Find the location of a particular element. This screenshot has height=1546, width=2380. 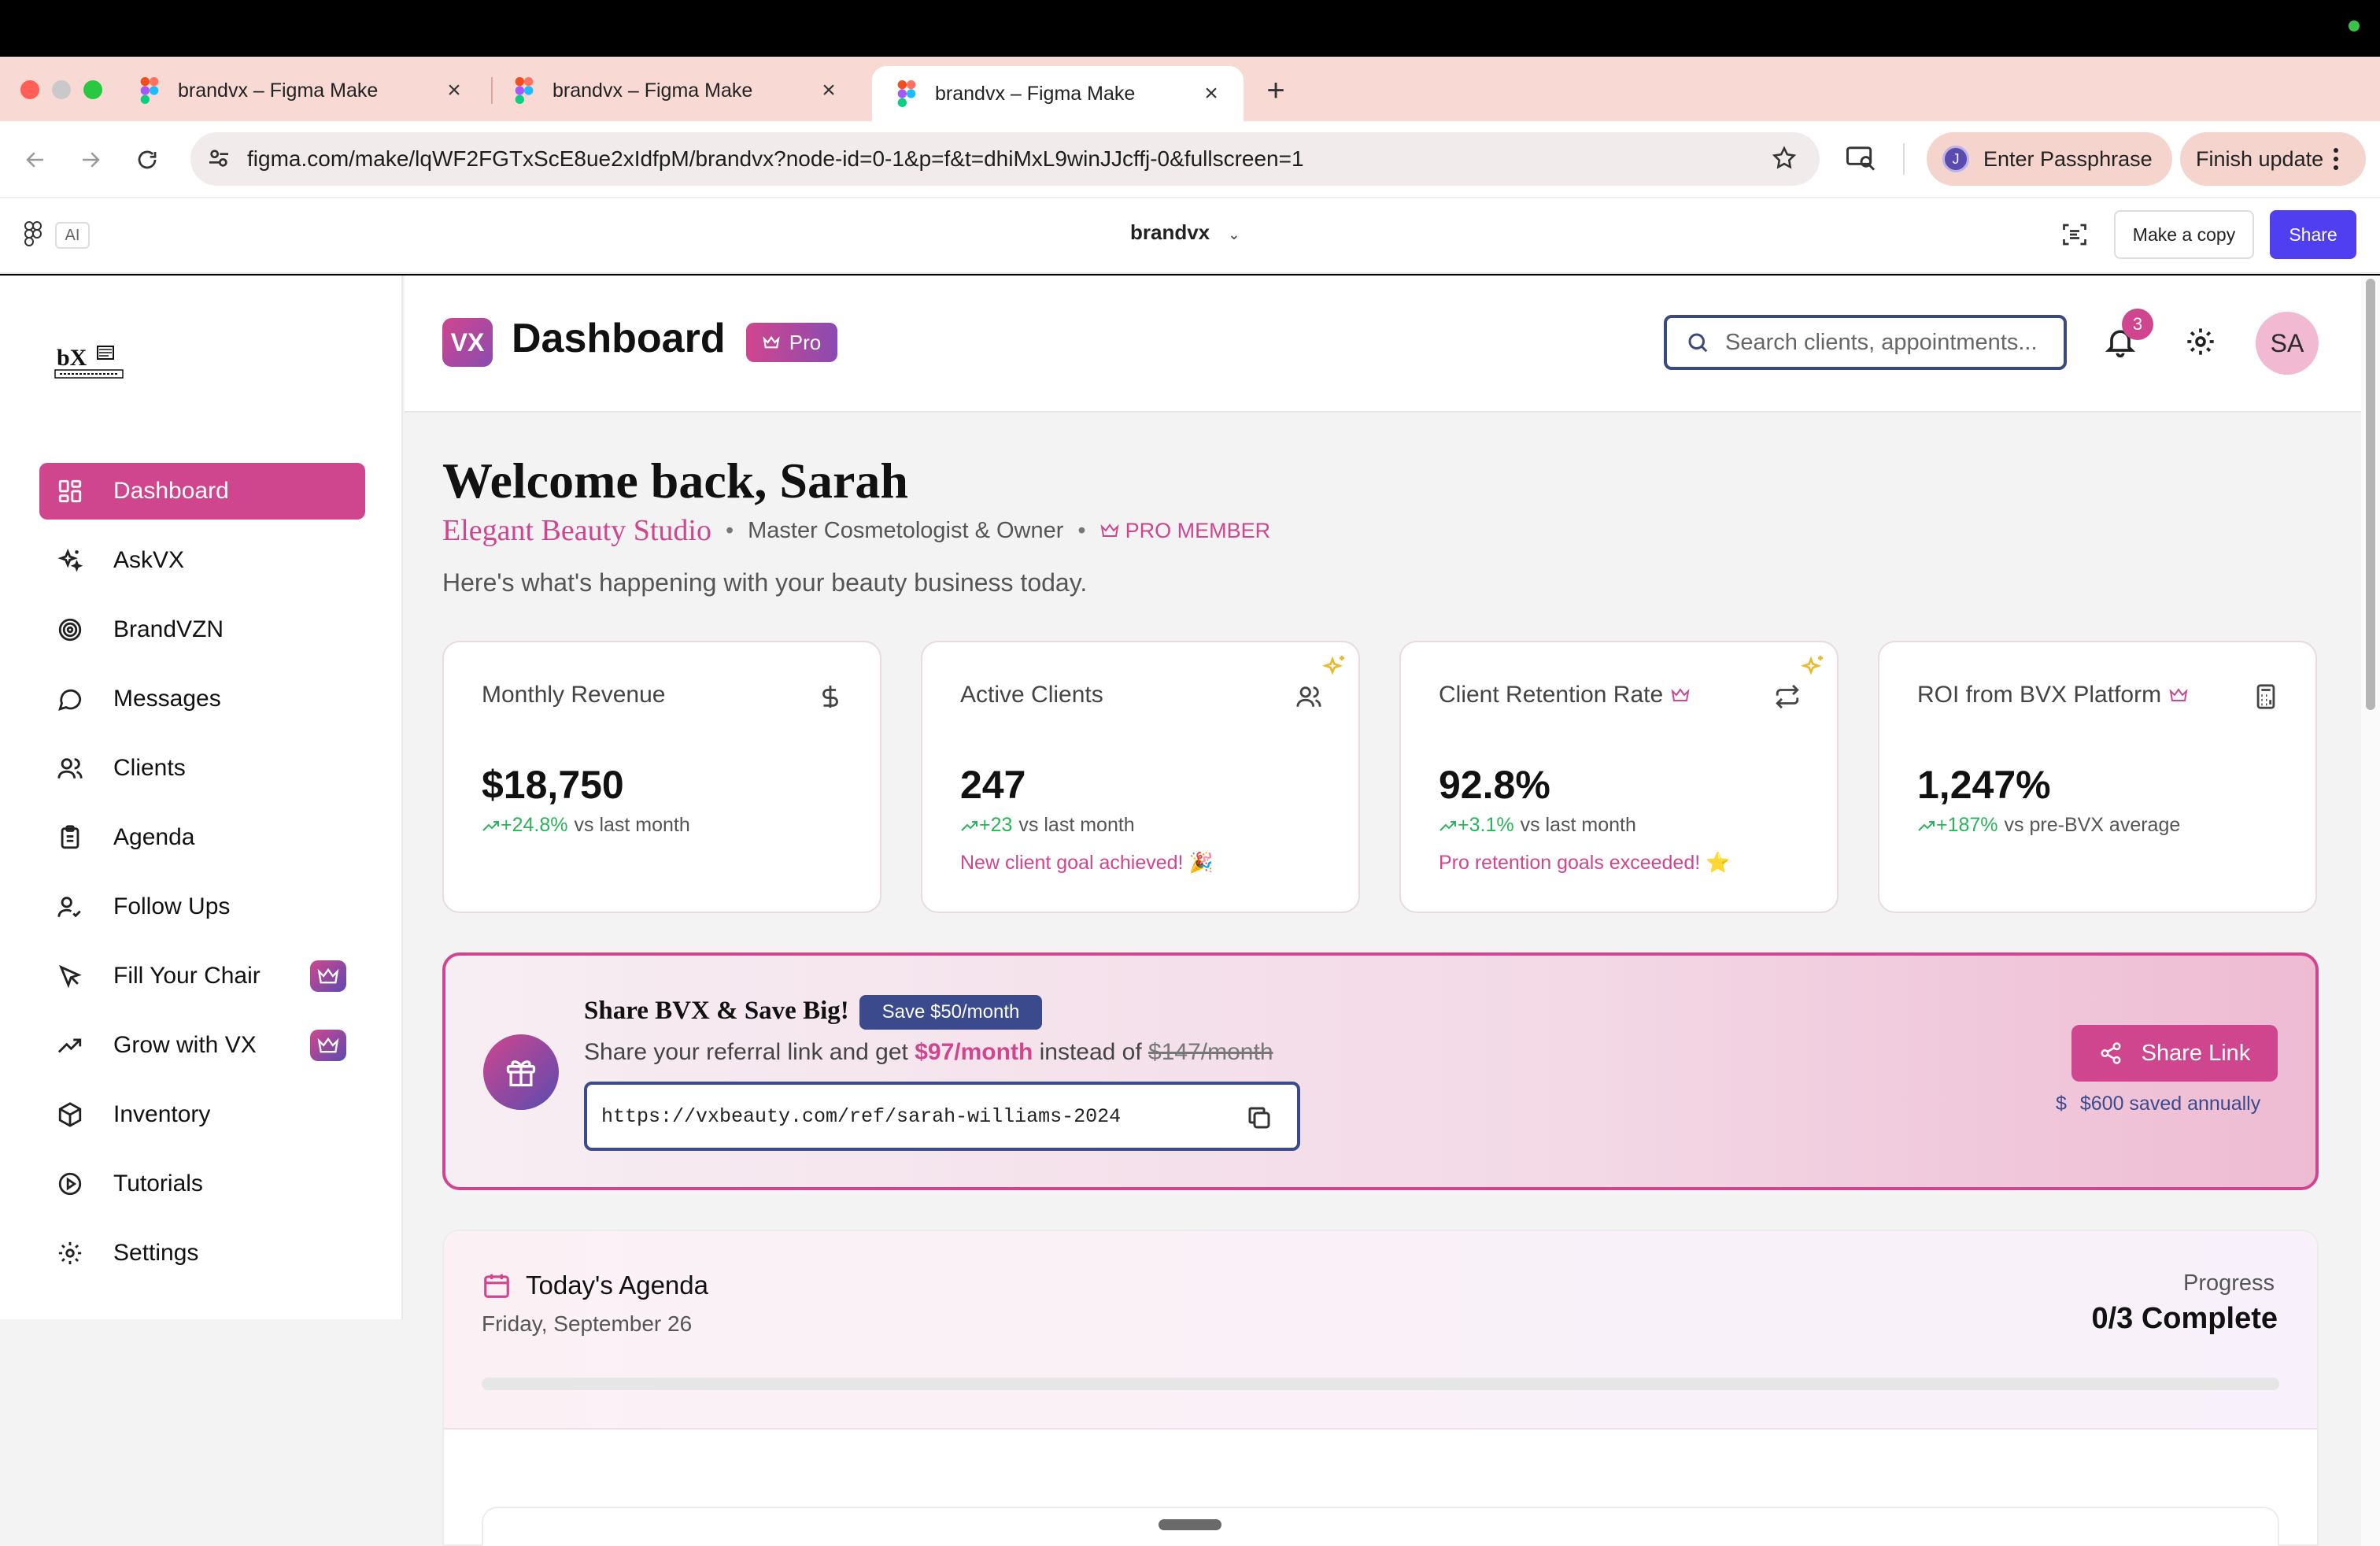

finish-update-label: Finish update is located at coordinates (2260, 158).